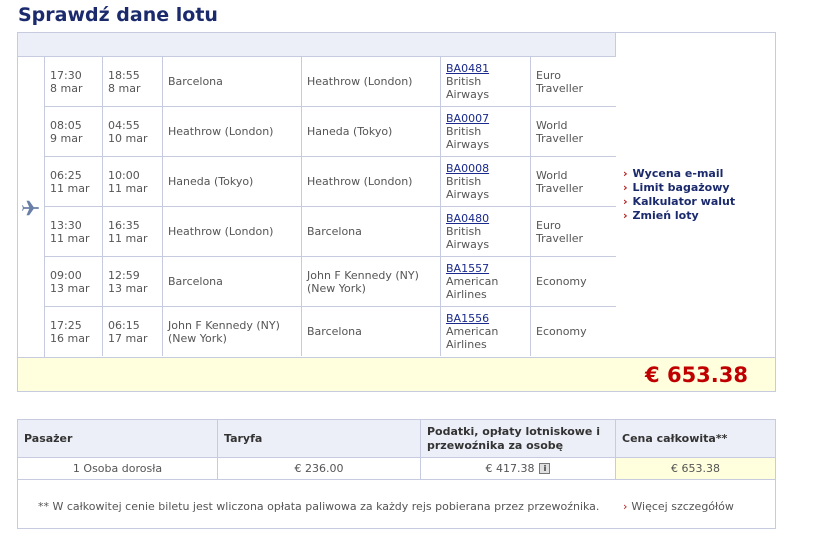 The image size is (829, 549). I want to click on departure-cell: 17:30 8 mar, so click(74, 81).